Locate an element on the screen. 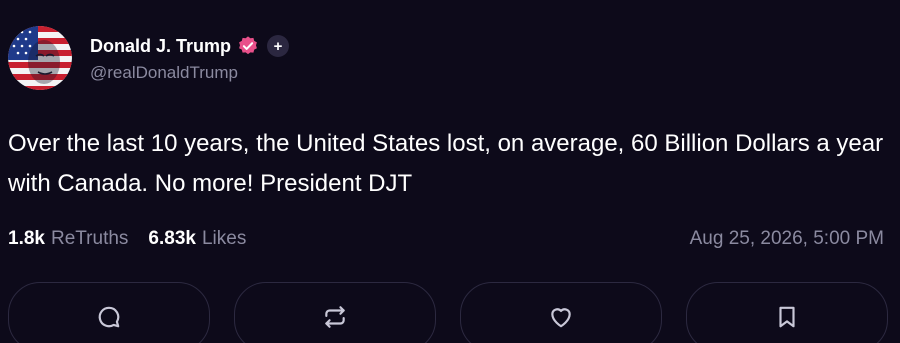  author-name-row: Donald J. Trump + is located at coordinates (190, 46).